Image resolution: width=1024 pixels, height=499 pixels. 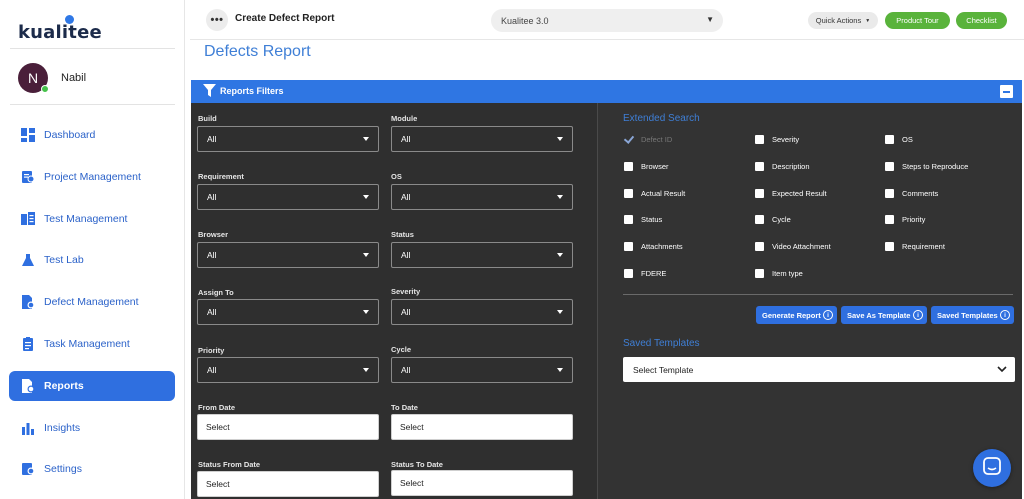 What do you see at coordinates (92, 385) in the screenshot?
I see `sidebar-item-reports: Reports` at bounding box center [92, 385].